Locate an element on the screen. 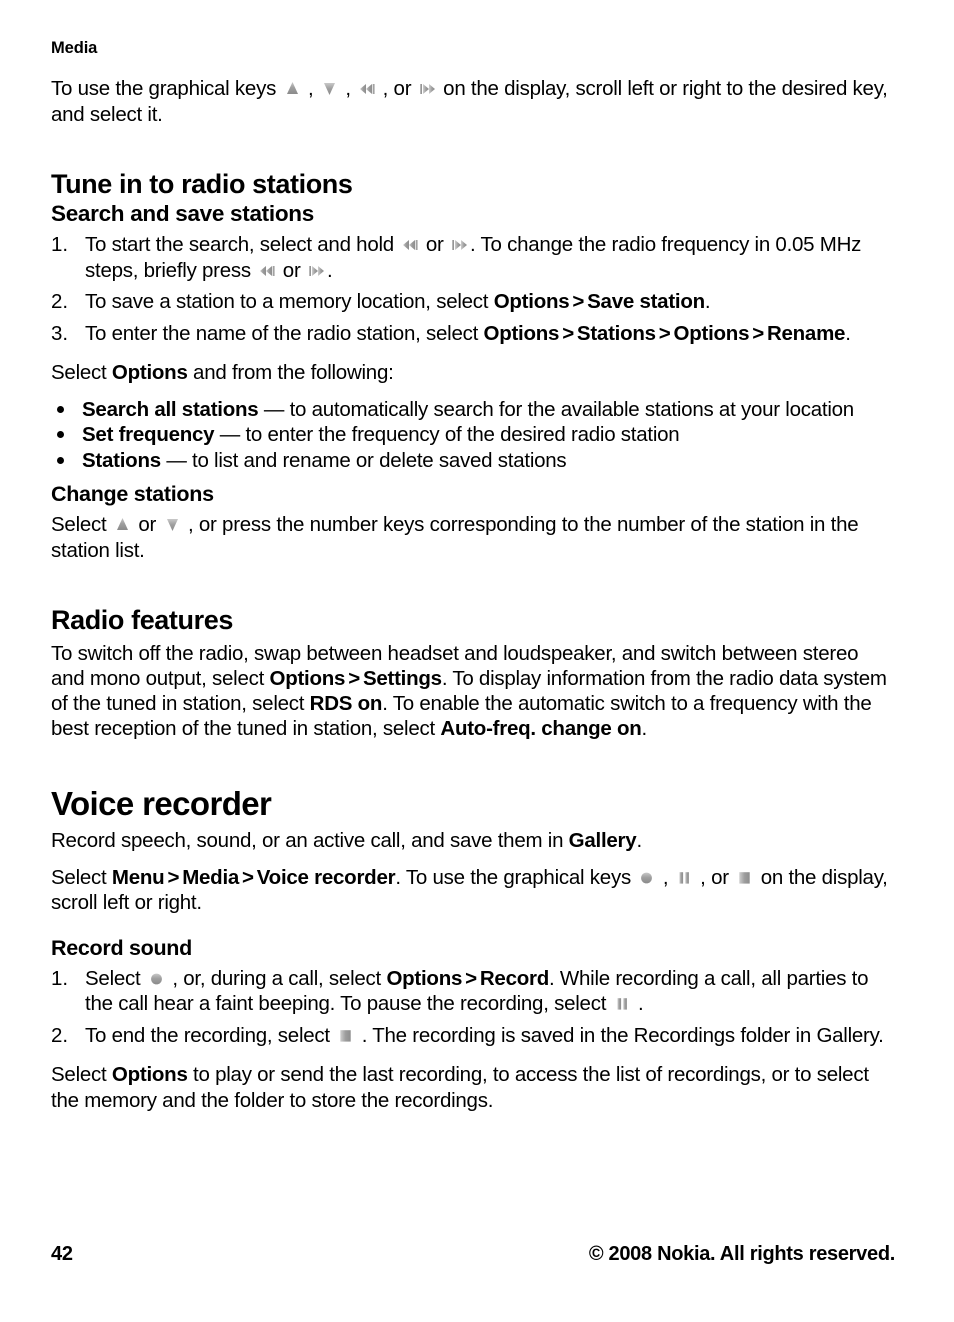  menu-path-gallery: Gallery is located at coordinates (602, 840).